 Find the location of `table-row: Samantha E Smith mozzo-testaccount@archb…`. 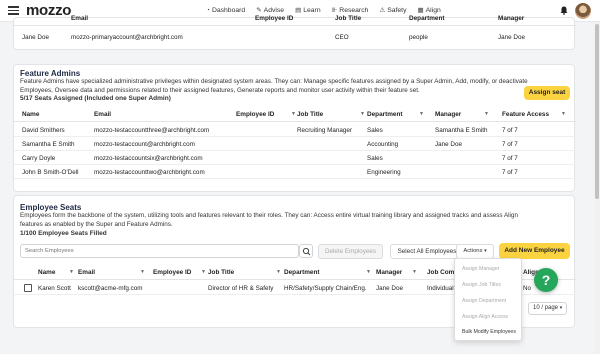

table-row: Samantha E Smith mozzo-testaccount@archb… is located at coordinates (295, 144).